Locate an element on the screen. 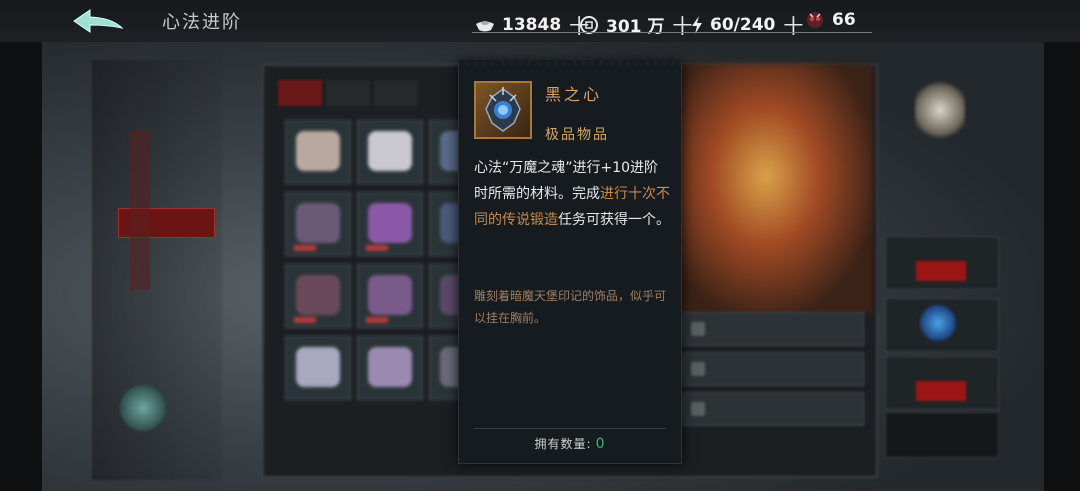 The height and width of the screenshot is (491, 1080). filter-tabs is located at coordinates (348, 93).